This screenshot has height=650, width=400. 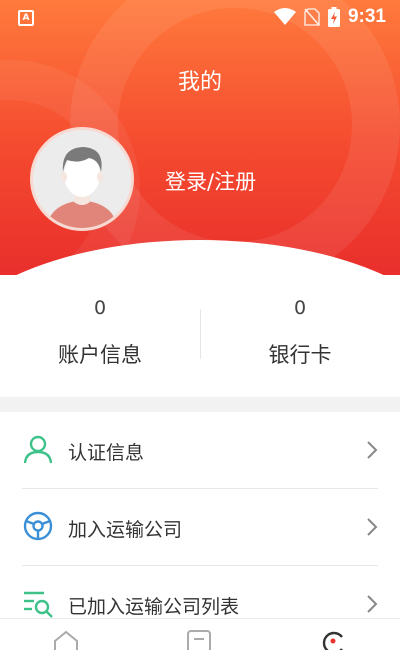 I want to click on menu-item-joined-companies: 已加入运输公司列表, so click(x=200, y=594).